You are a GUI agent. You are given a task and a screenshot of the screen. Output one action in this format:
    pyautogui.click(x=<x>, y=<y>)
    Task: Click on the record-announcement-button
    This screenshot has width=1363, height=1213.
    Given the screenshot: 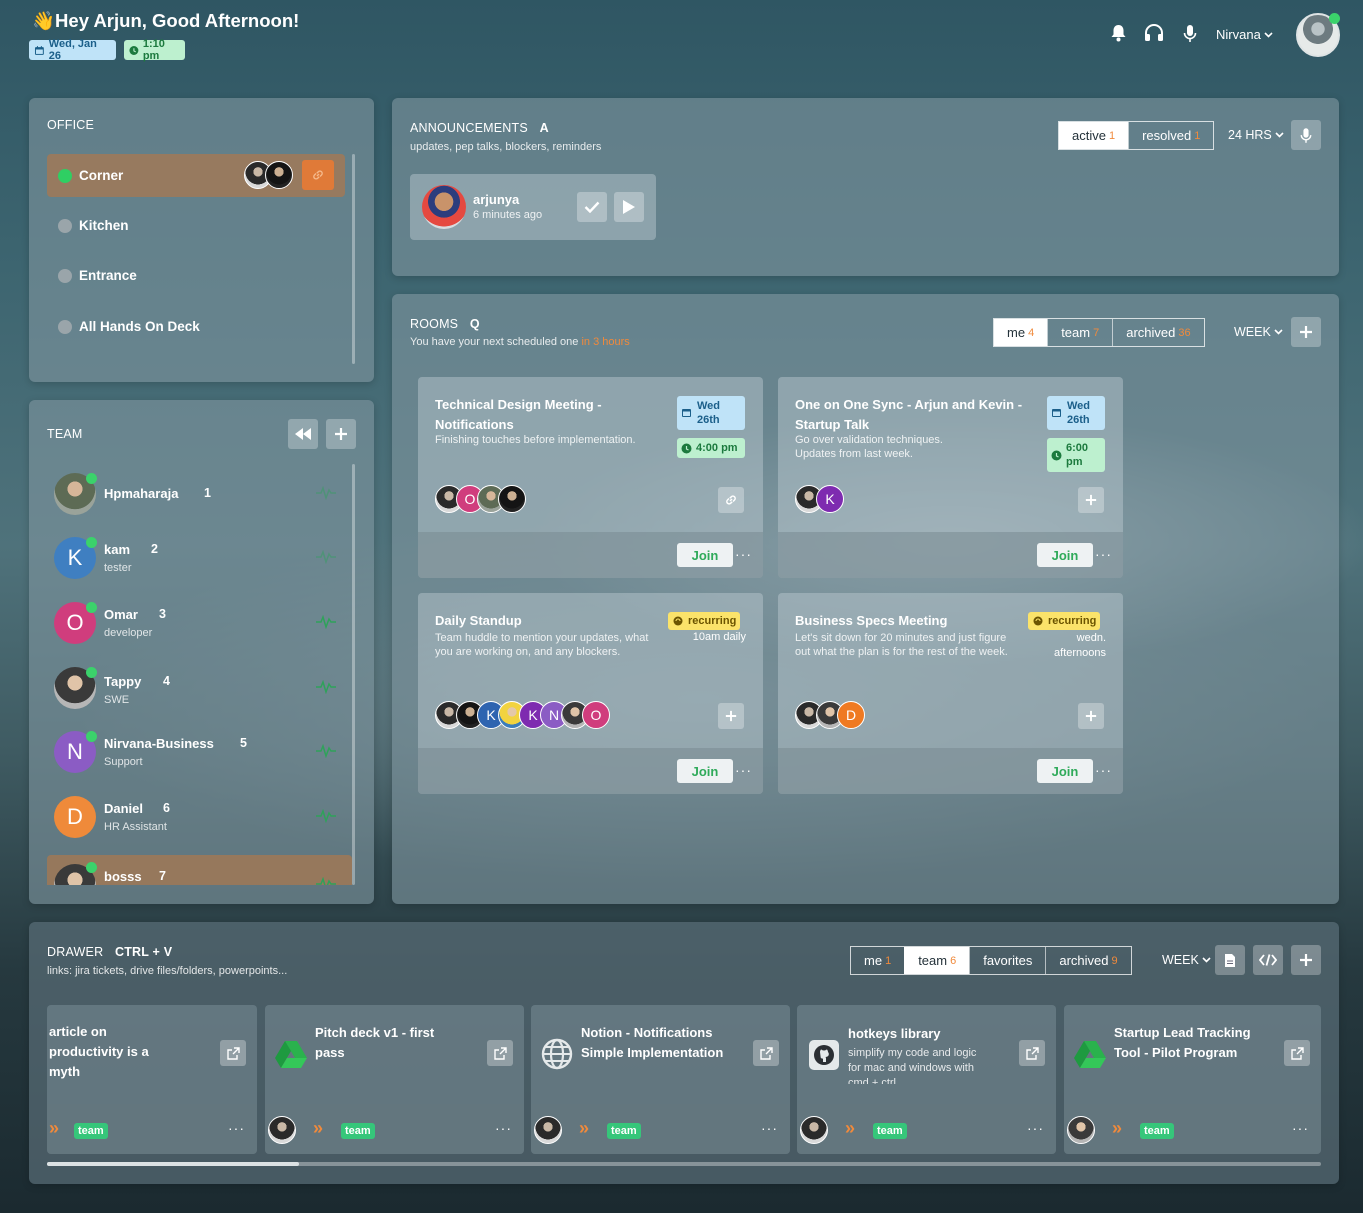 What is the action you would take?
    pyautogui.click(x=1306, y=135)
    